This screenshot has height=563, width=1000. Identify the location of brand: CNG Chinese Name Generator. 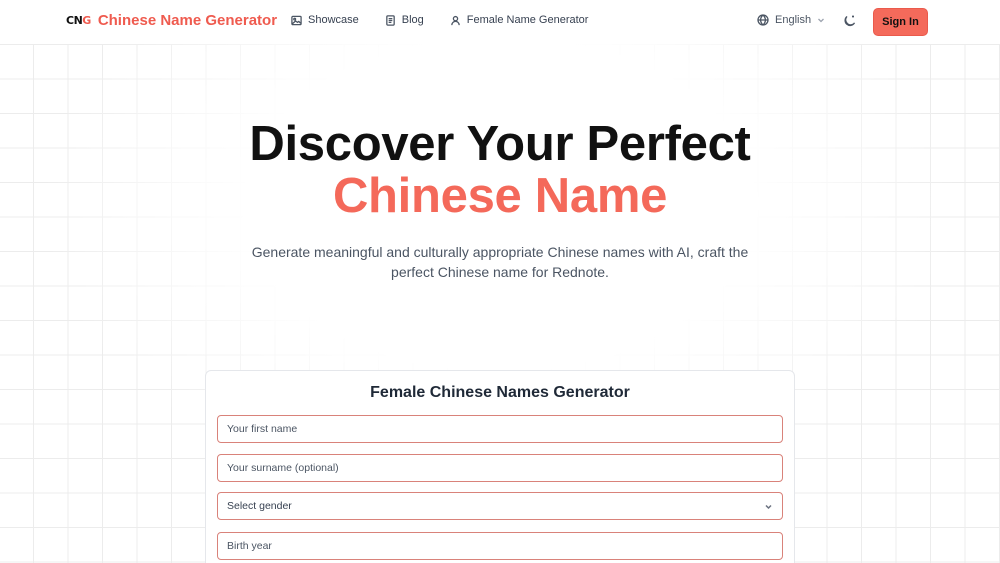
(171, 20).